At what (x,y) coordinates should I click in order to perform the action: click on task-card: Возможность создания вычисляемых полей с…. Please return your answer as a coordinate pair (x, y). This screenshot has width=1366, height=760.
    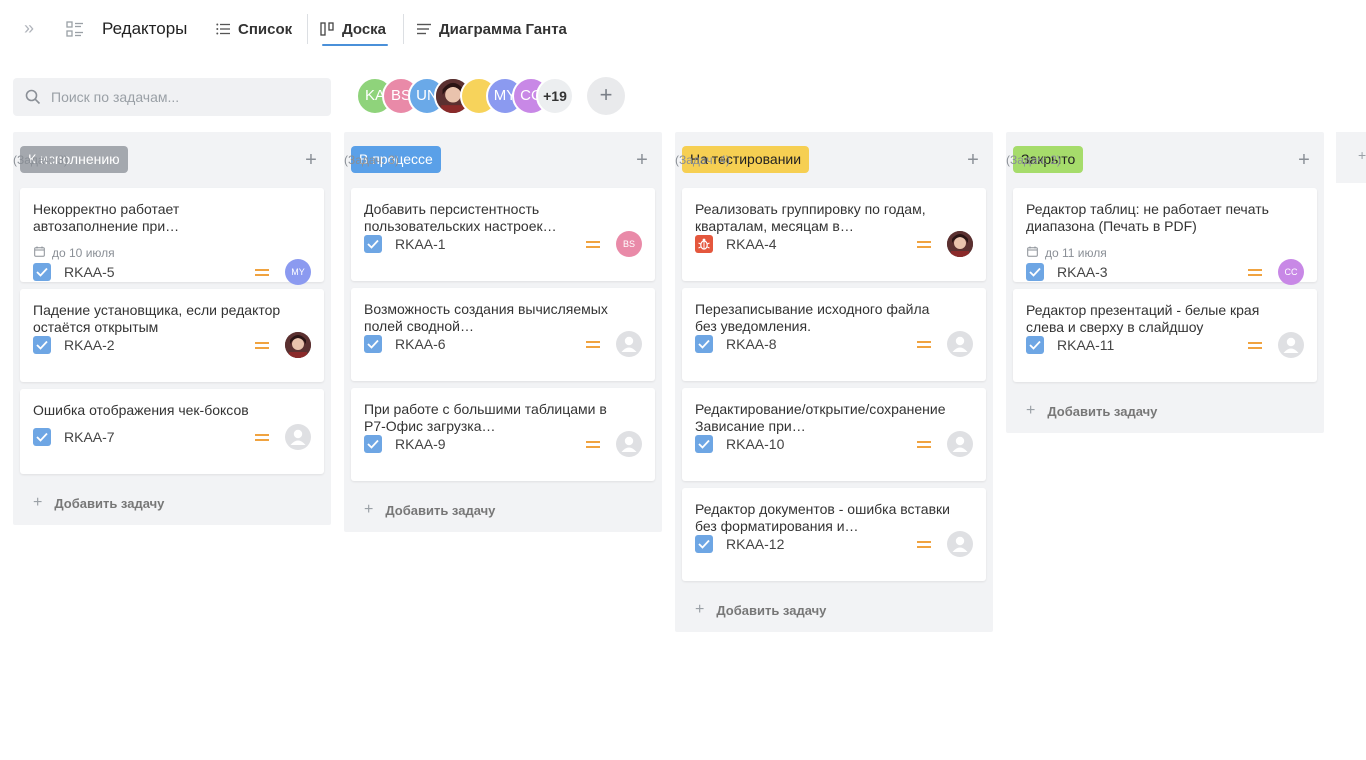
    Looking at the image, I should click on (503, 334).